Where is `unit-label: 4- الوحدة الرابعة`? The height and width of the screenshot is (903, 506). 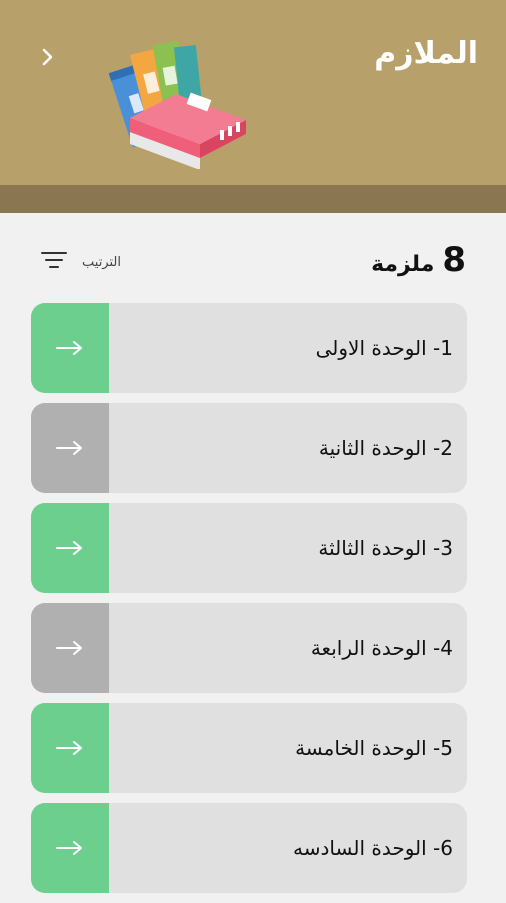
unit-label: 4- الوحدة الرابعة is located at coordinates (381, 648).